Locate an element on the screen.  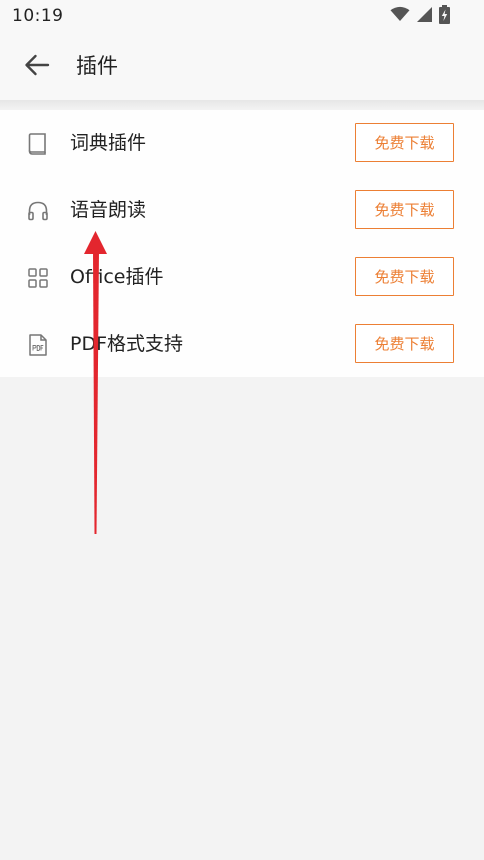
status-time: 10:19 is located at coordinates (38, 16).